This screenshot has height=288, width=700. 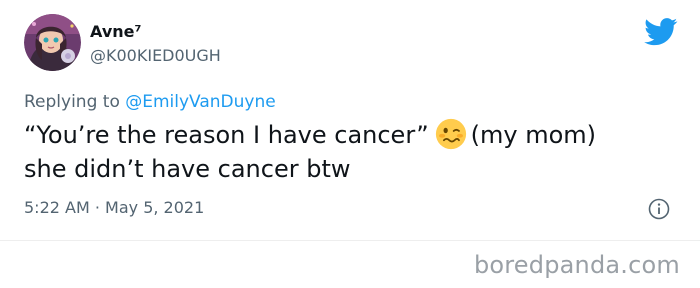 What do you see at coordinates (200, 102) in the screenshot?
I see `reply-mention-link: @EmilyVanDuyne` at bounding box center [200, 102].